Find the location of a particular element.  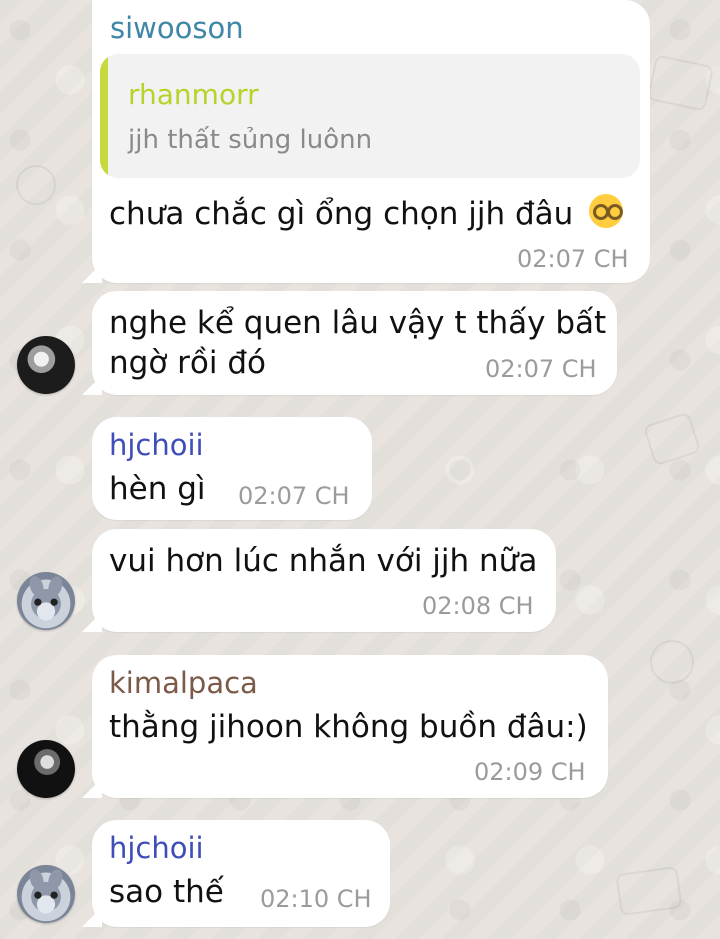

message-time: 02:10 CH is located at coordinates (316, 899).